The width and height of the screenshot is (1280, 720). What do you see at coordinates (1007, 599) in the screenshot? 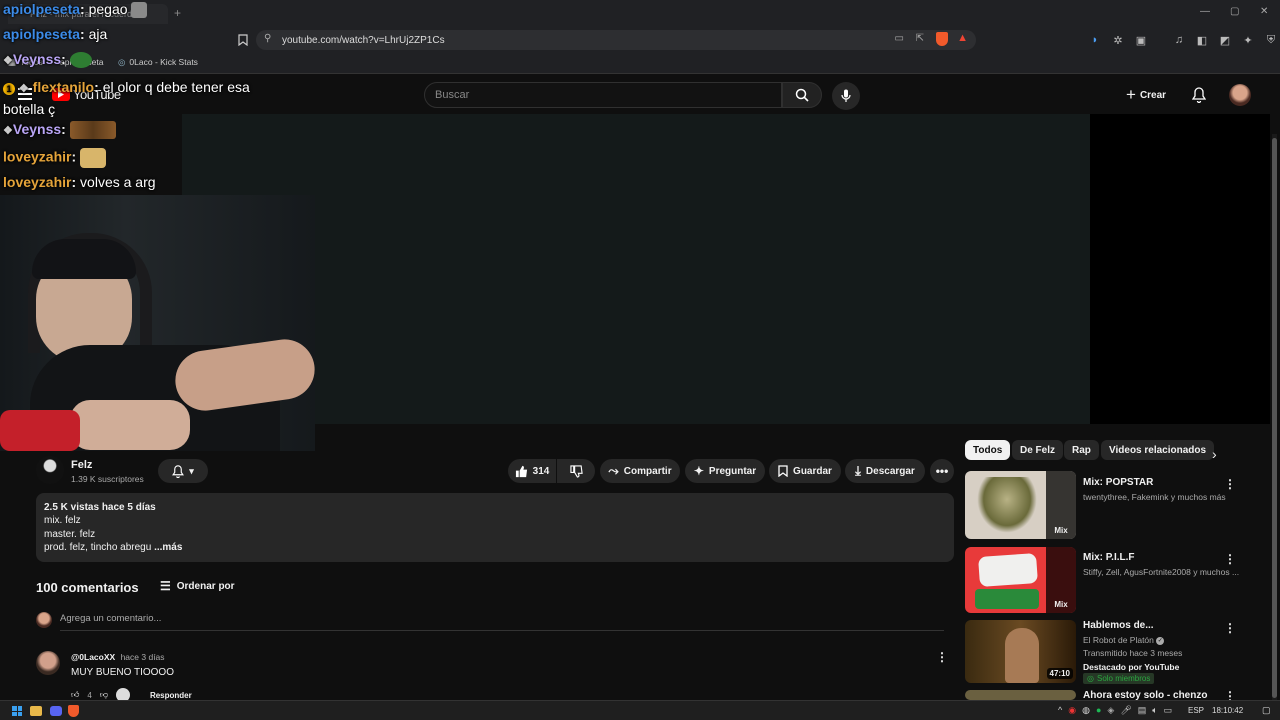
I see `thumb-art` at bounding box center [1007, 599].